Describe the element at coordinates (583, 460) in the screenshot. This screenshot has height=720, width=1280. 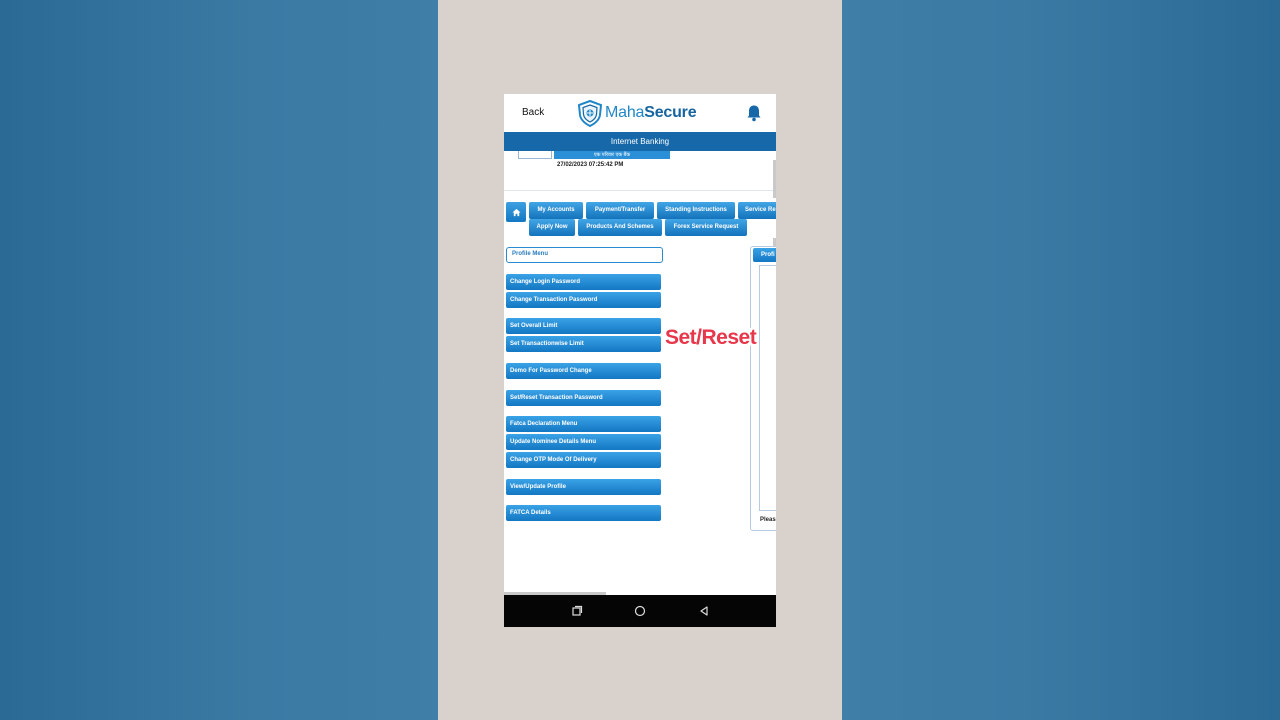
I see `change-otp-mode-button: Change OTP Mode Of Delivery` at that location.